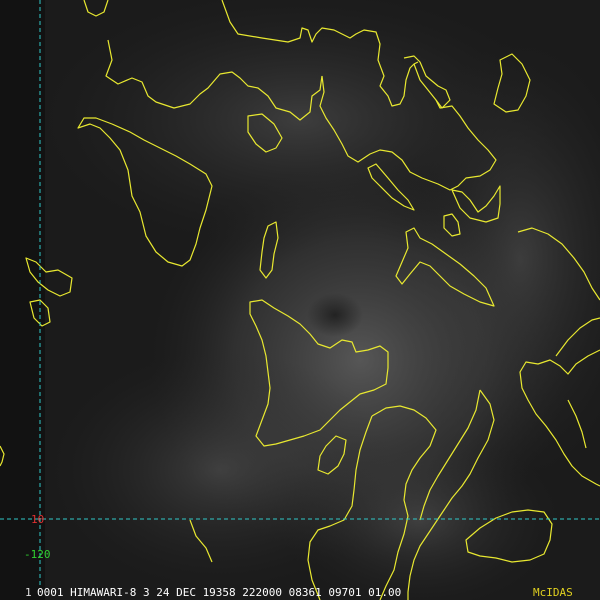 The width and height of the screenshot is (600, 600). What do you see at coordinates (37, 554) in the screenshot?
I see `longitude-label: -120` at bounding box center [37, 554].